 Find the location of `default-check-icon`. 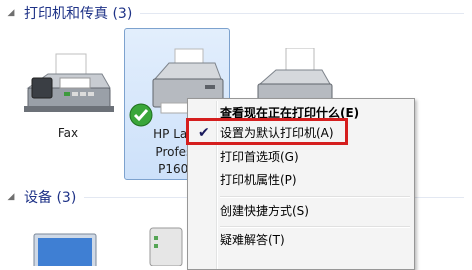

default-check-icon is located at coordinates (141, 115).